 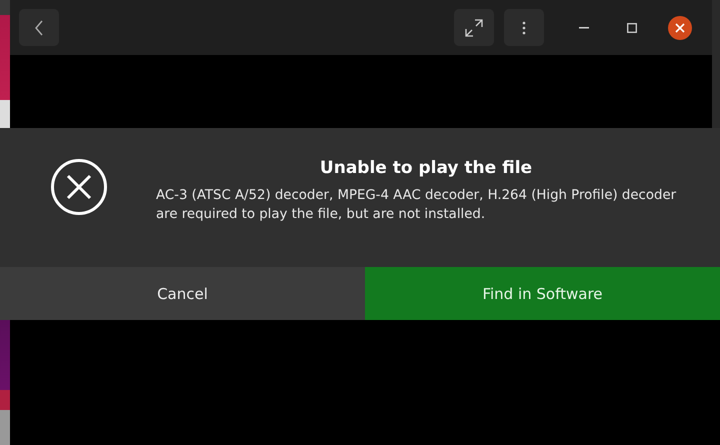 I want to click on find-in-software-button: Find in Software, so click(x=542, y=293).